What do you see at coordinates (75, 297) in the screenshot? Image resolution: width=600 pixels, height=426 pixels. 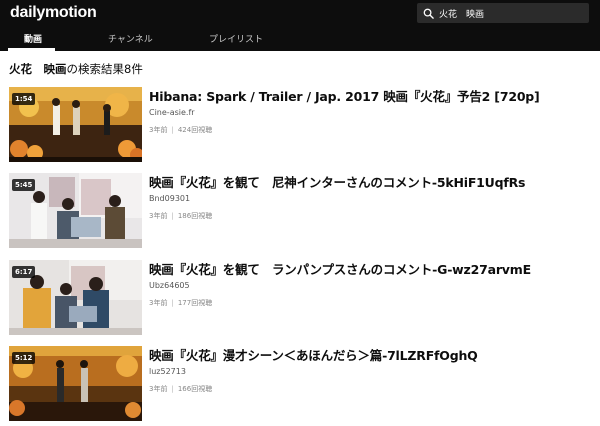 I see `video-thumbnail: 6:17` at bounding box center [75, 297].